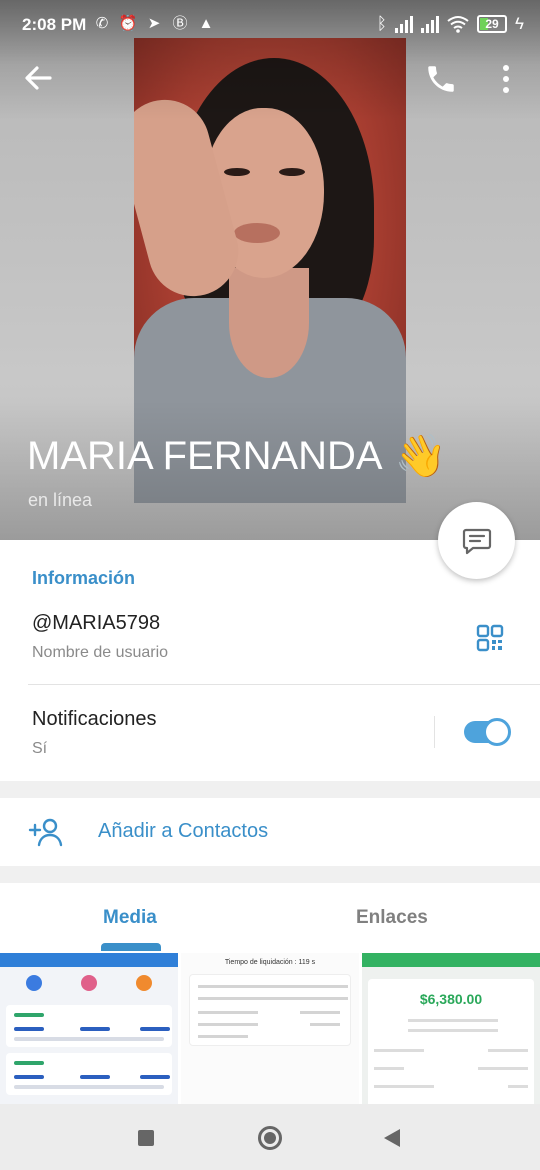 The width and height of the screenshot is (540, 1170). I want to click on back-triangle-icon, so click(392, 1138).